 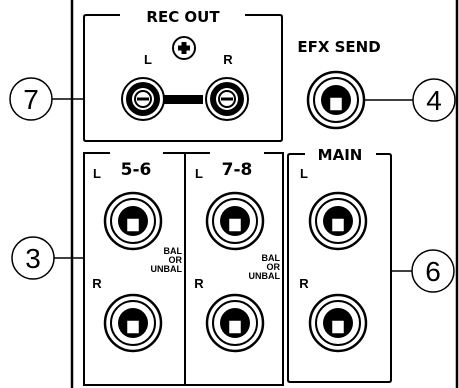 I want to click on main-right-label: R, so click(x=304, y=283).